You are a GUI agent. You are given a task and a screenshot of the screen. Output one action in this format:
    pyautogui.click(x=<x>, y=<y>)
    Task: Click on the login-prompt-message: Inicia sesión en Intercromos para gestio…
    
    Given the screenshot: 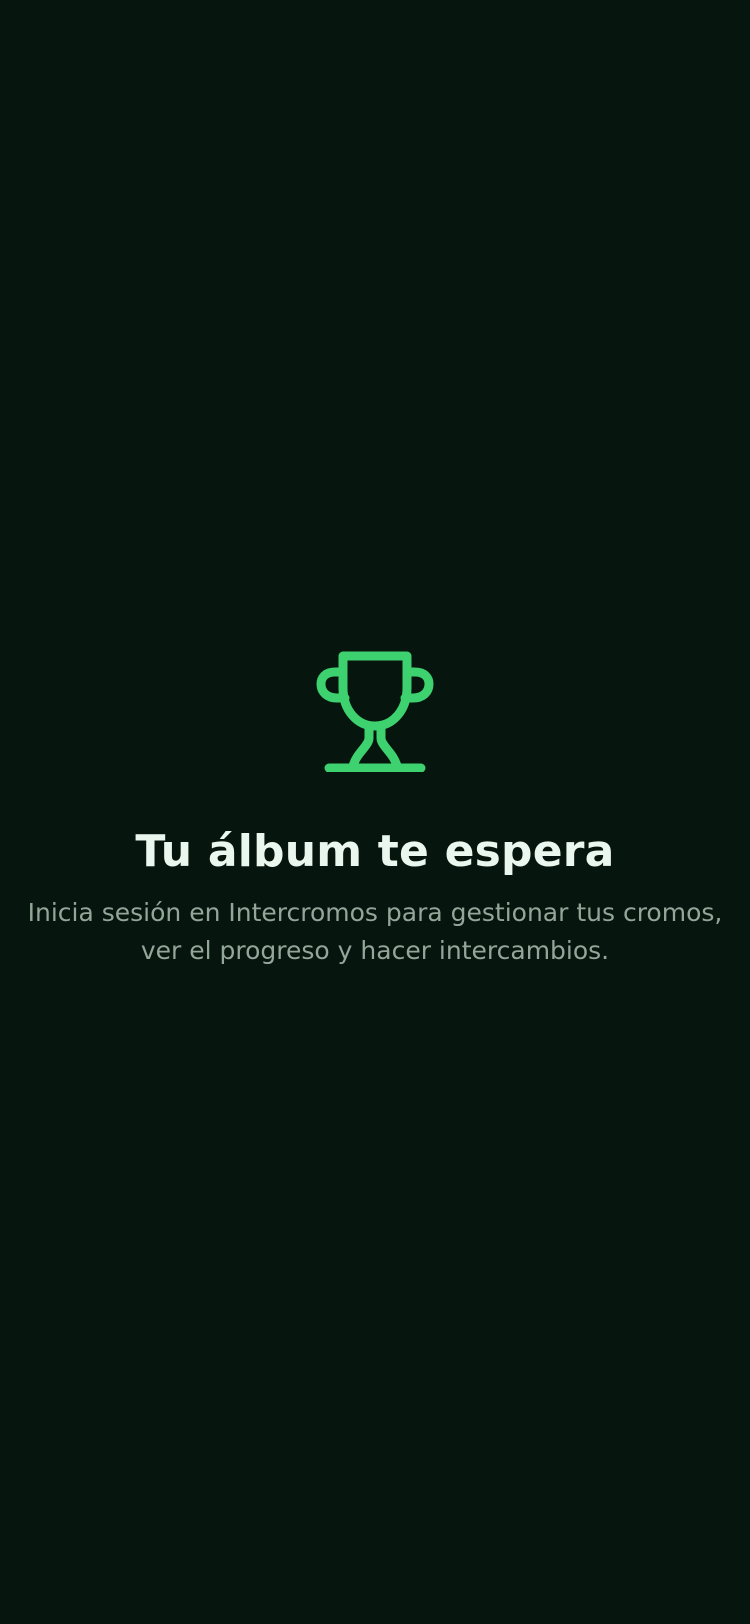 What is the action you would take?
    pyautogui.click(x=375, y=931)
    